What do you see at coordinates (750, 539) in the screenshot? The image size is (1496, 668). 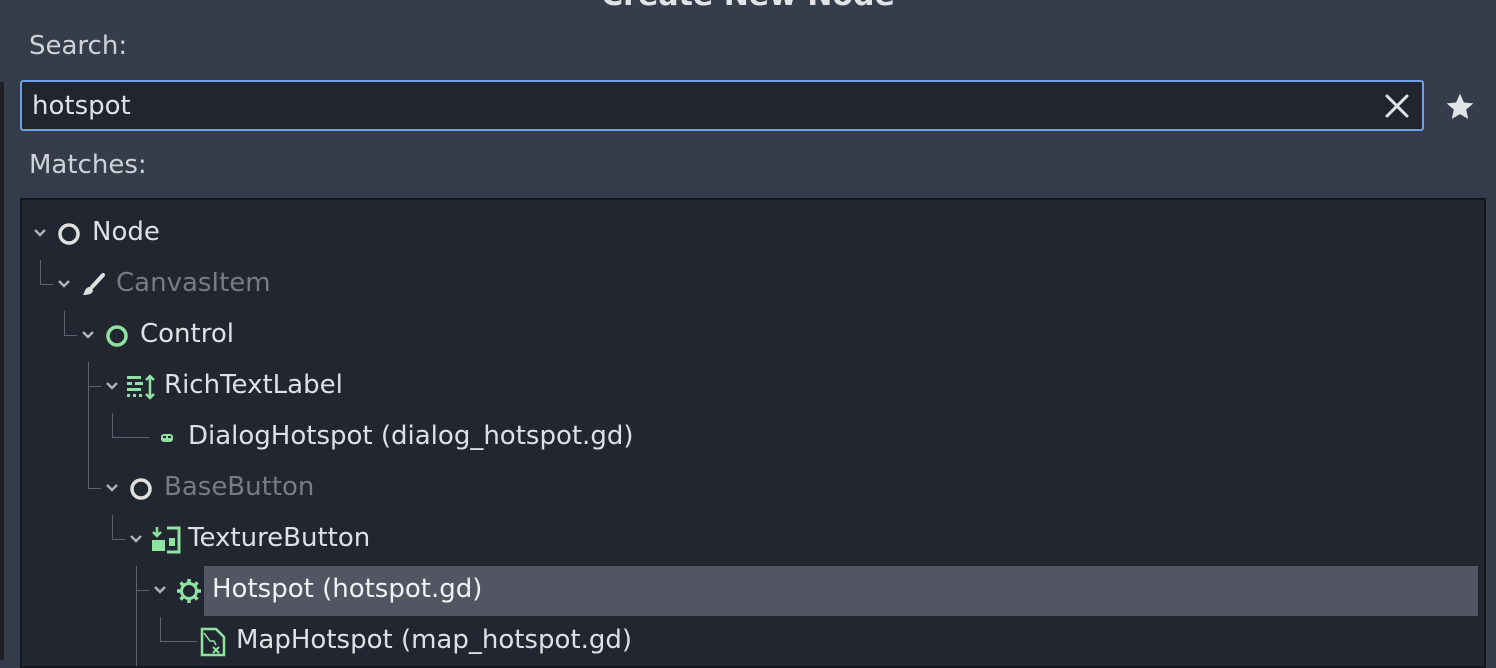 I see `tree-item-texturebutton: TextureButton` at bounding box center [750, 539].